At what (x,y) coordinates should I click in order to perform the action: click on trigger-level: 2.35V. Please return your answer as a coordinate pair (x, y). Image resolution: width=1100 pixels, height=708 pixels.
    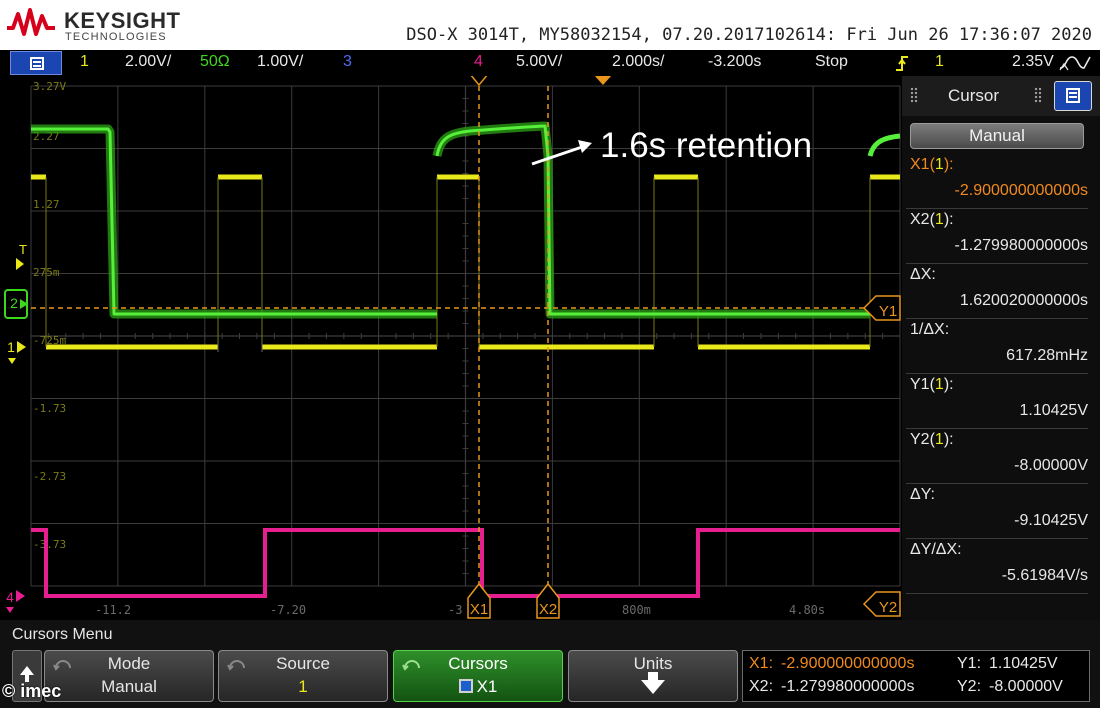
    Looking at the image, I should click on (1033, 62).